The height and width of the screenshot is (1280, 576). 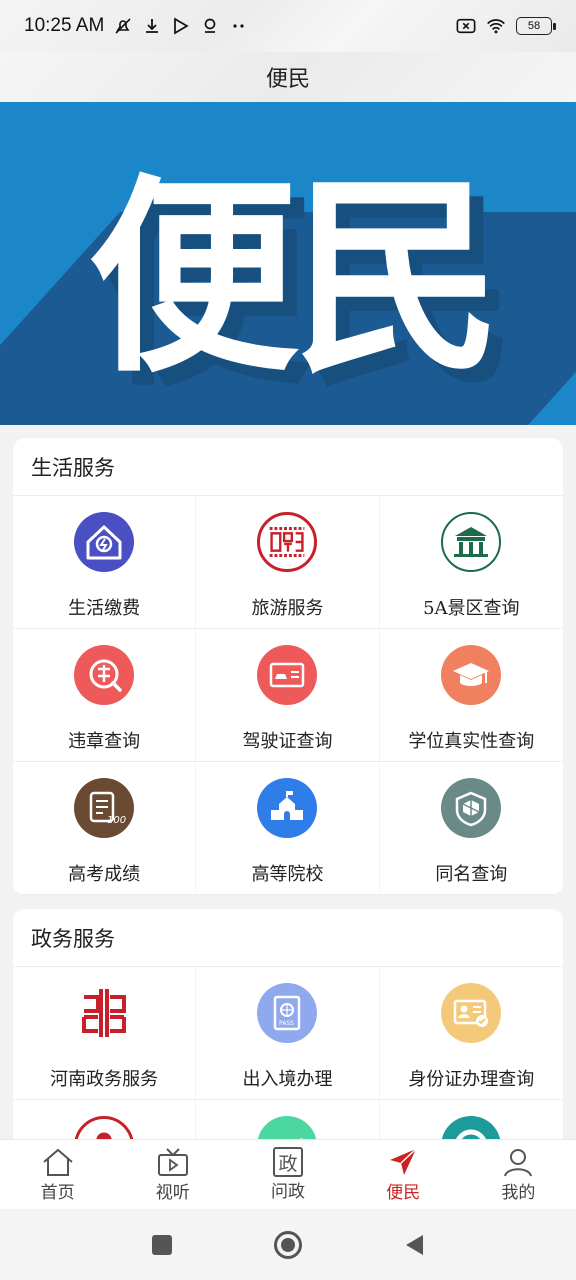 I want to click on wifi-icon, so click(x=496, y=26).